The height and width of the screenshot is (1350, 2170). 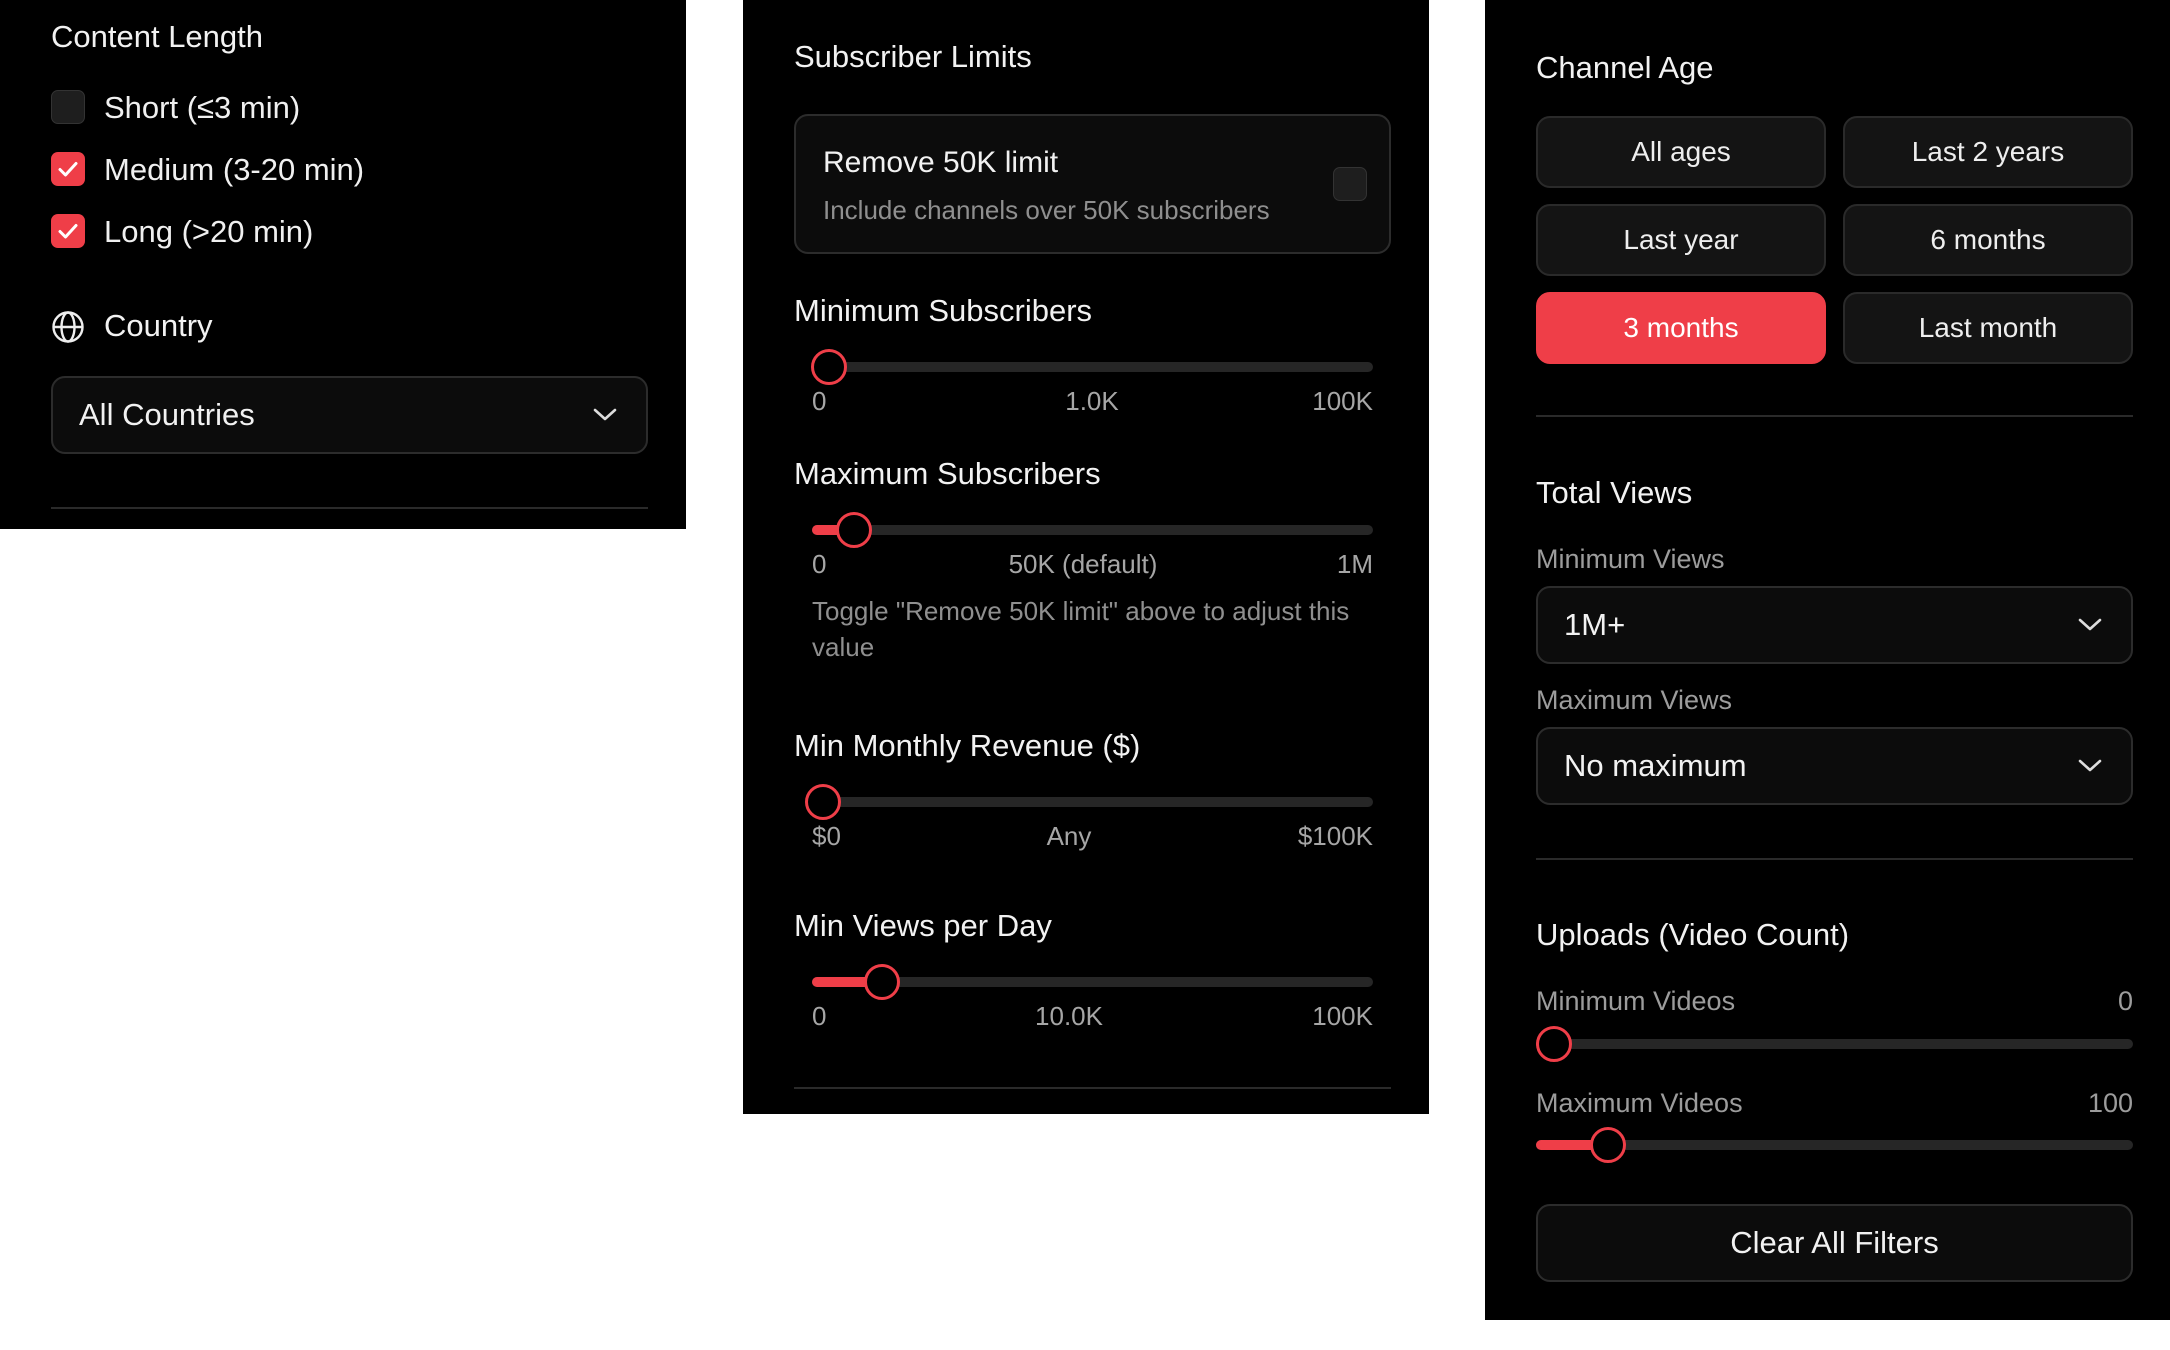 I want to click on max-videos-value: 100, so click(x=2110, y=1103).